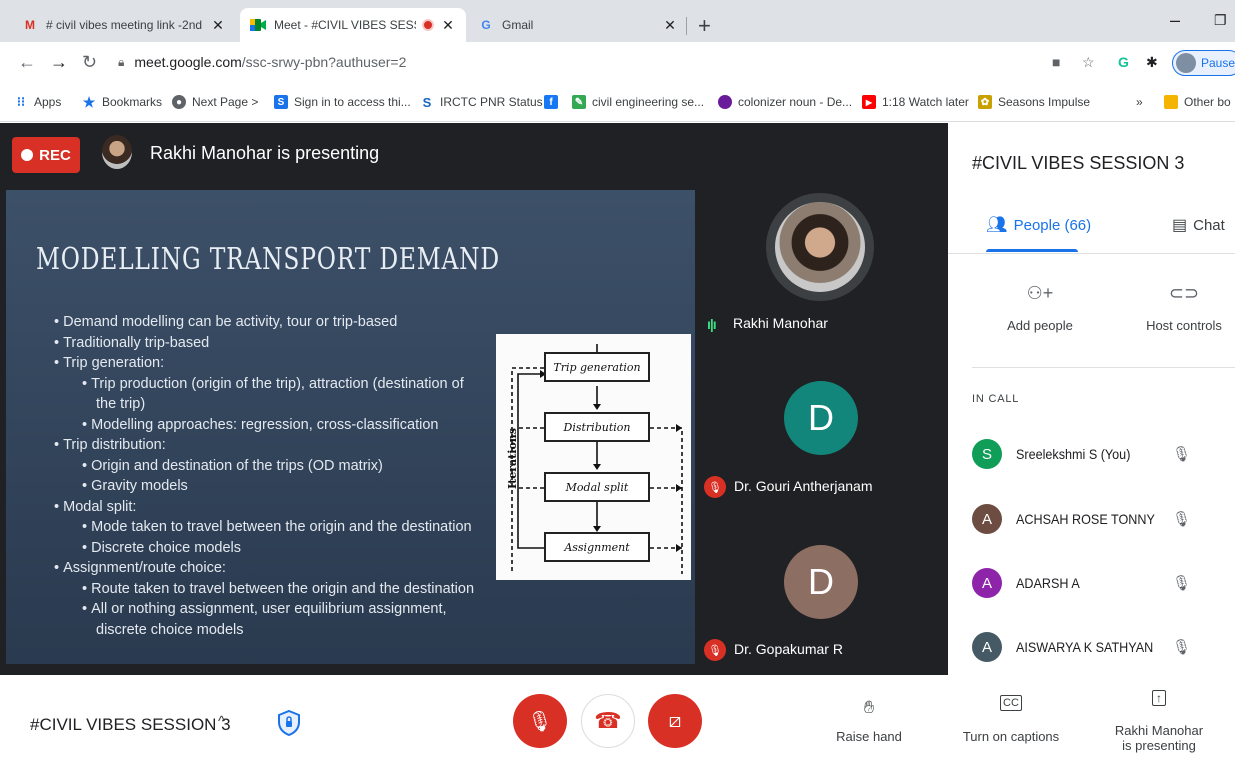  What do you see at coordinates (1032, 250) in the screenshot?
I see `active-tab-indicator` at bounding box center [1032, 250].